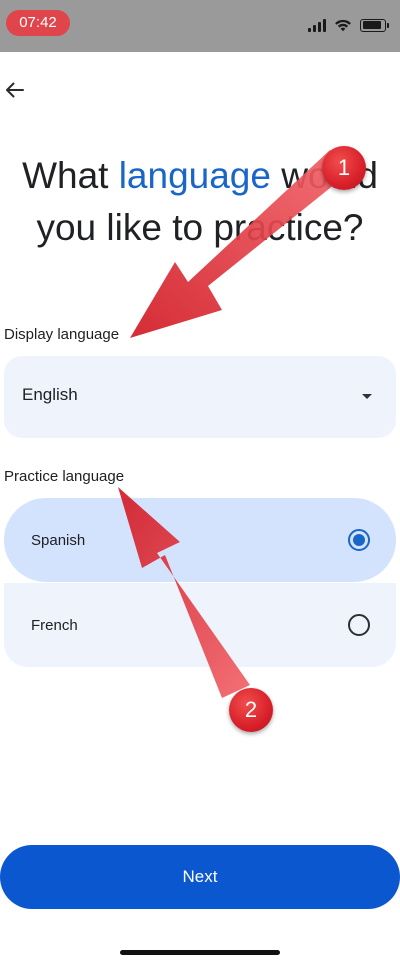 The height and width of the screenshot is (966, 400). Describe the element at coordinates (200, 625) in the screenshot. I see `practice-option-french: French` at that location.